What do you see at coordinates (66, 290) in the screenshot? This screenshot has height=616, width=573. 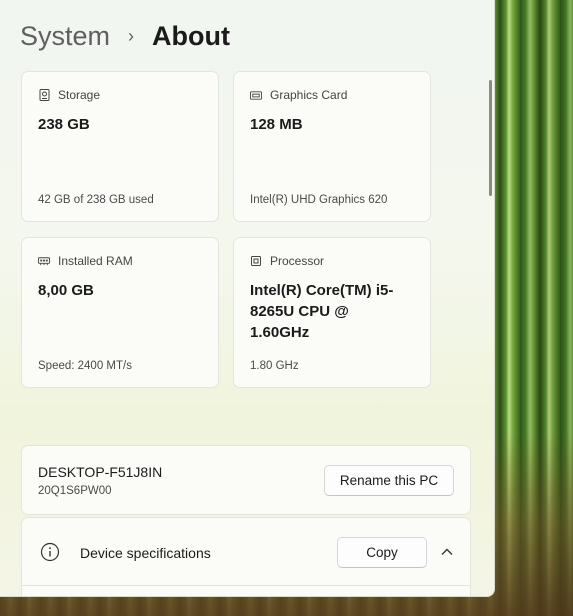 I see `ram-value: 8,00 GB` at bounding box center [66, 290].